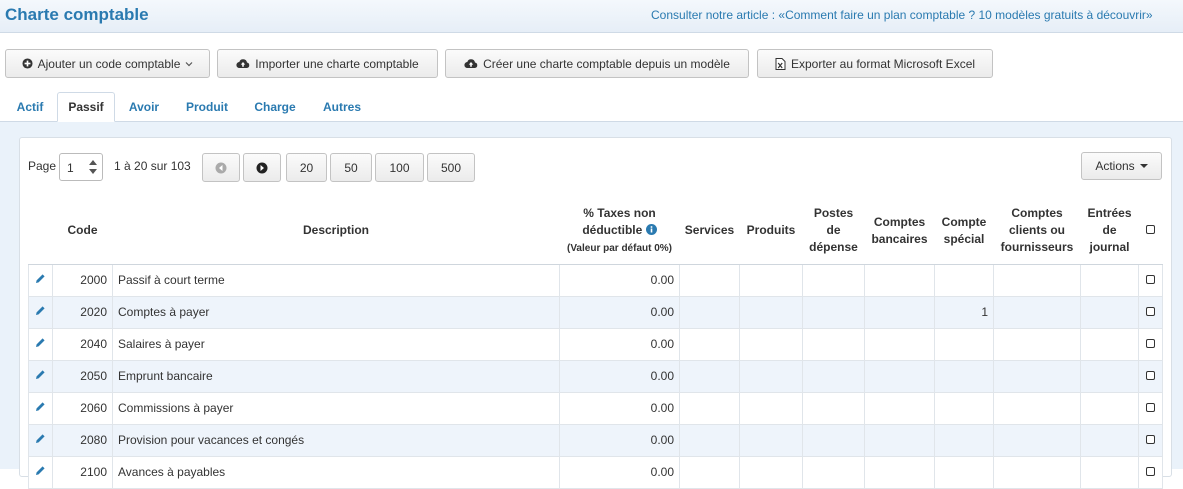  Describe the element at coordinates (1109, 213) in the screenshot. I see `header-entrees-l1: Entrées` at that location.